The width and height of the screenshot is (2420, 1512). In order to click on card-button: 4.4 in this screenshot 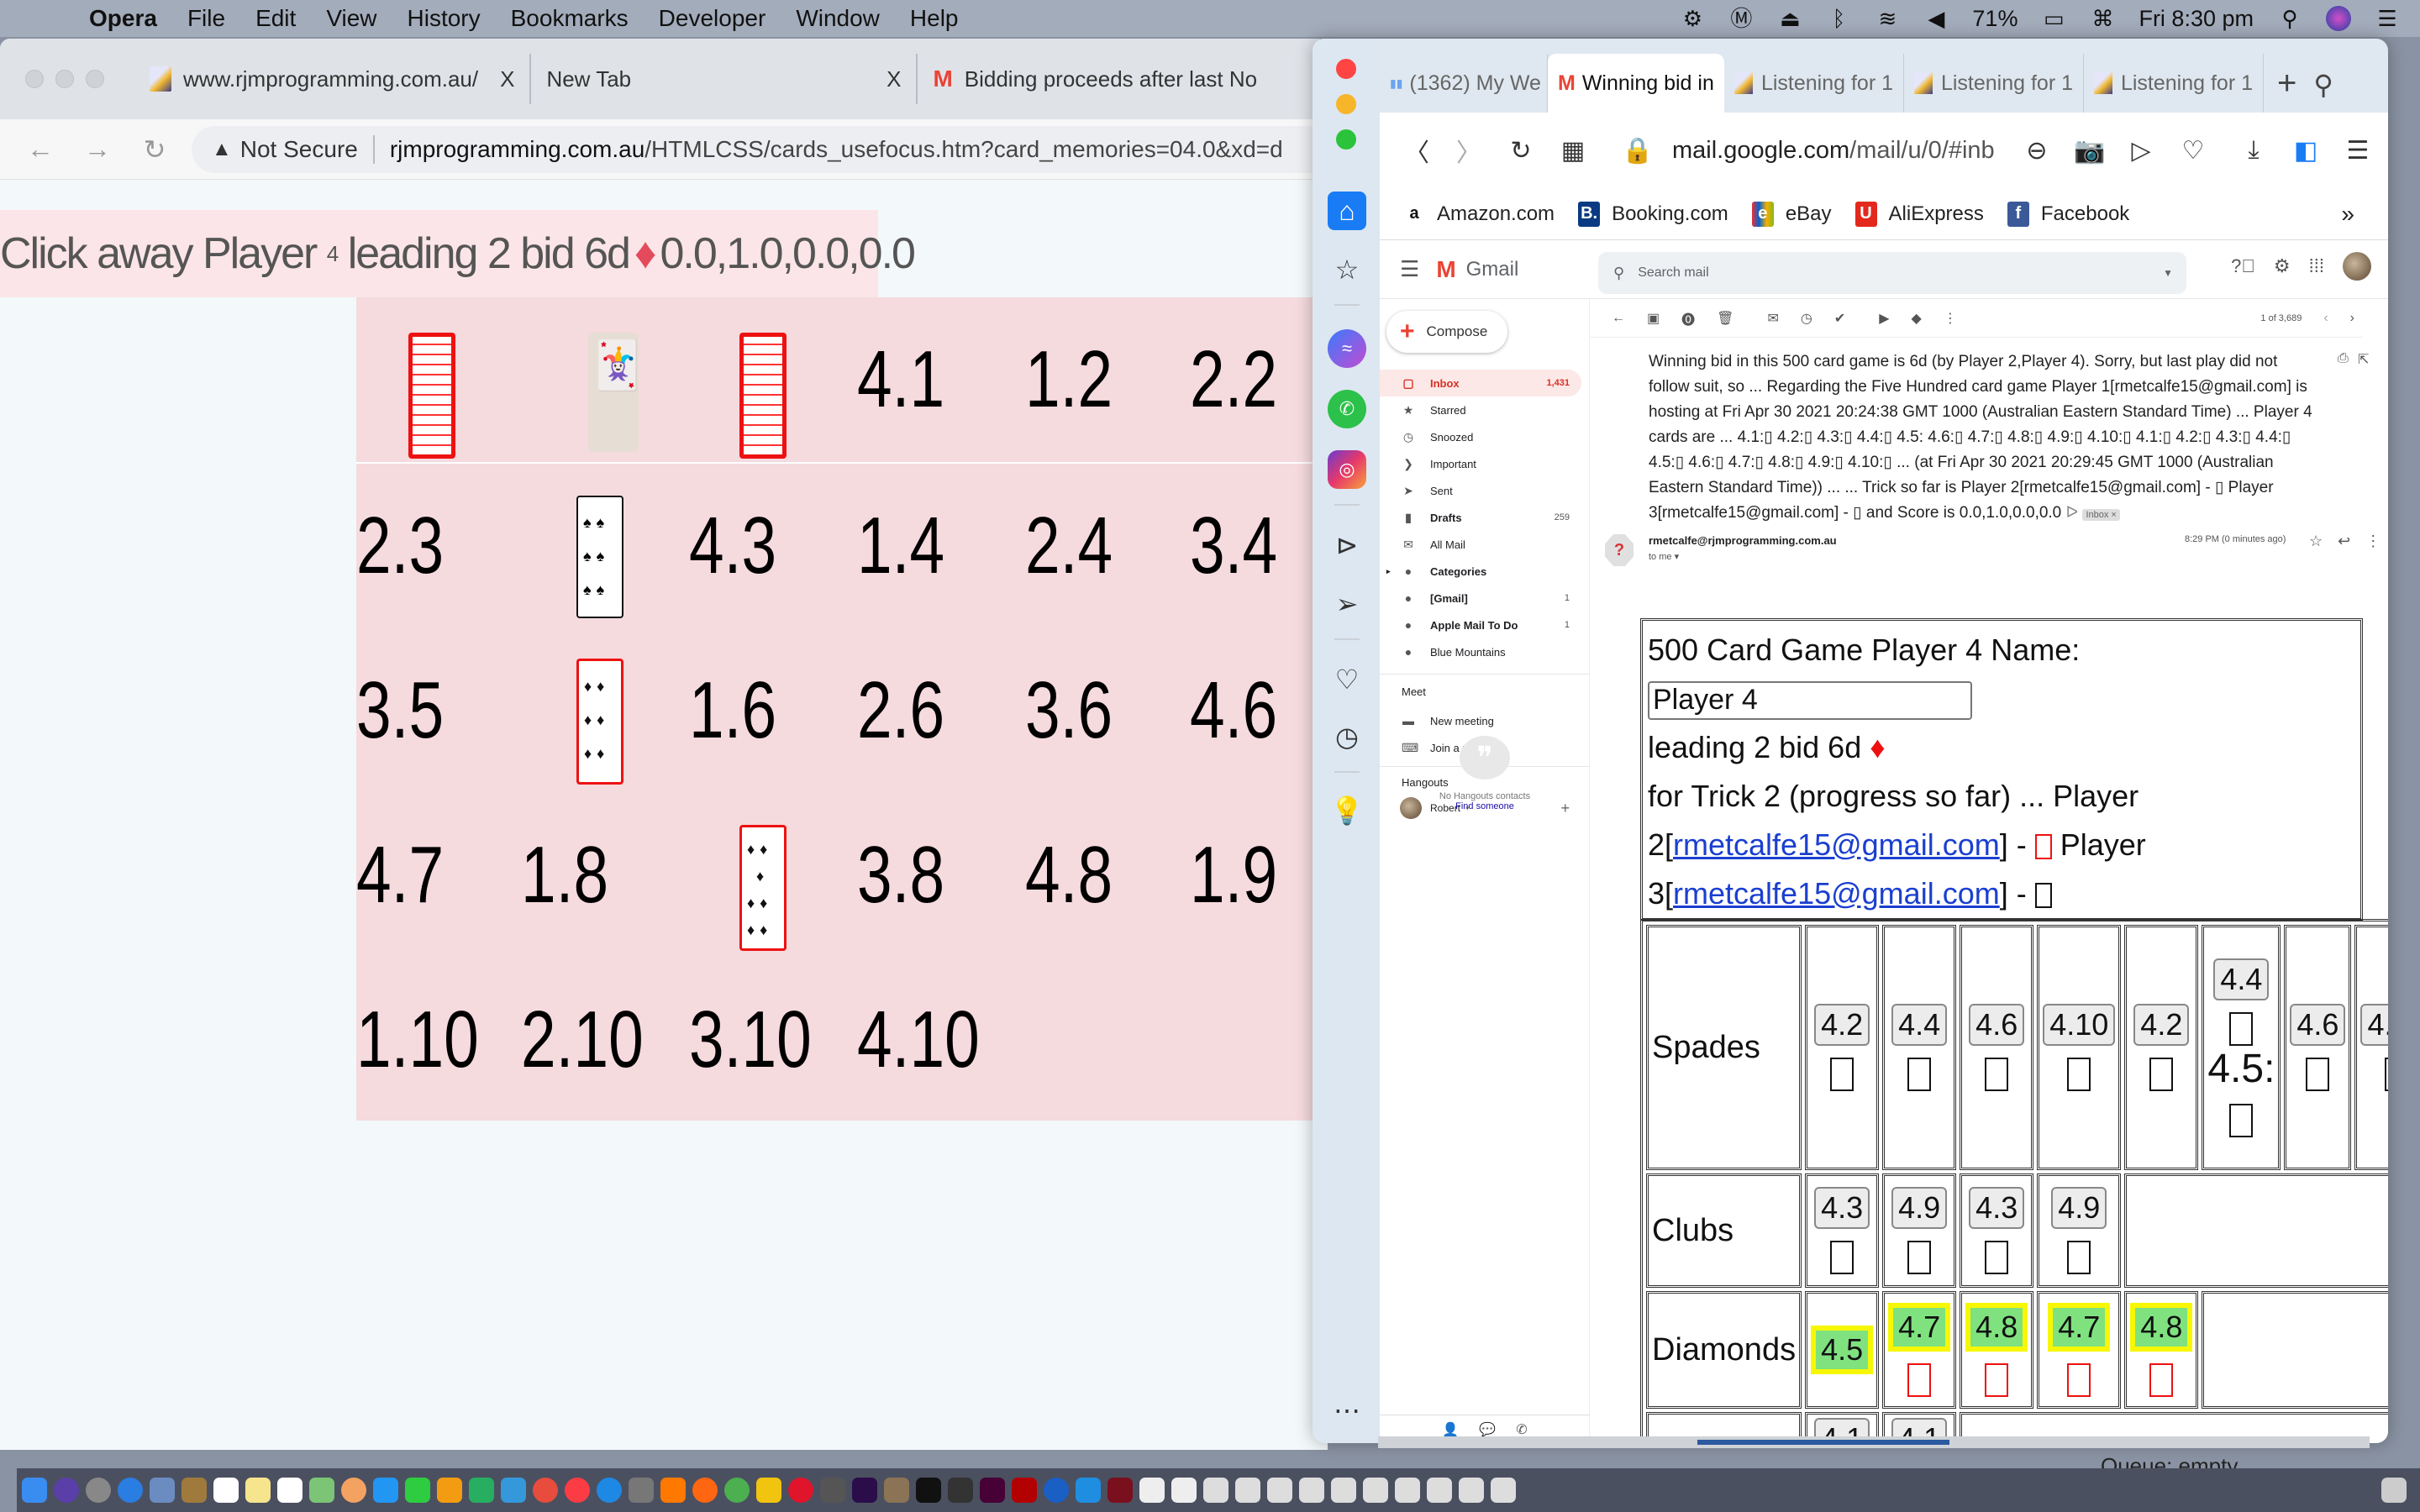, I will do `click(2241, 979)`.